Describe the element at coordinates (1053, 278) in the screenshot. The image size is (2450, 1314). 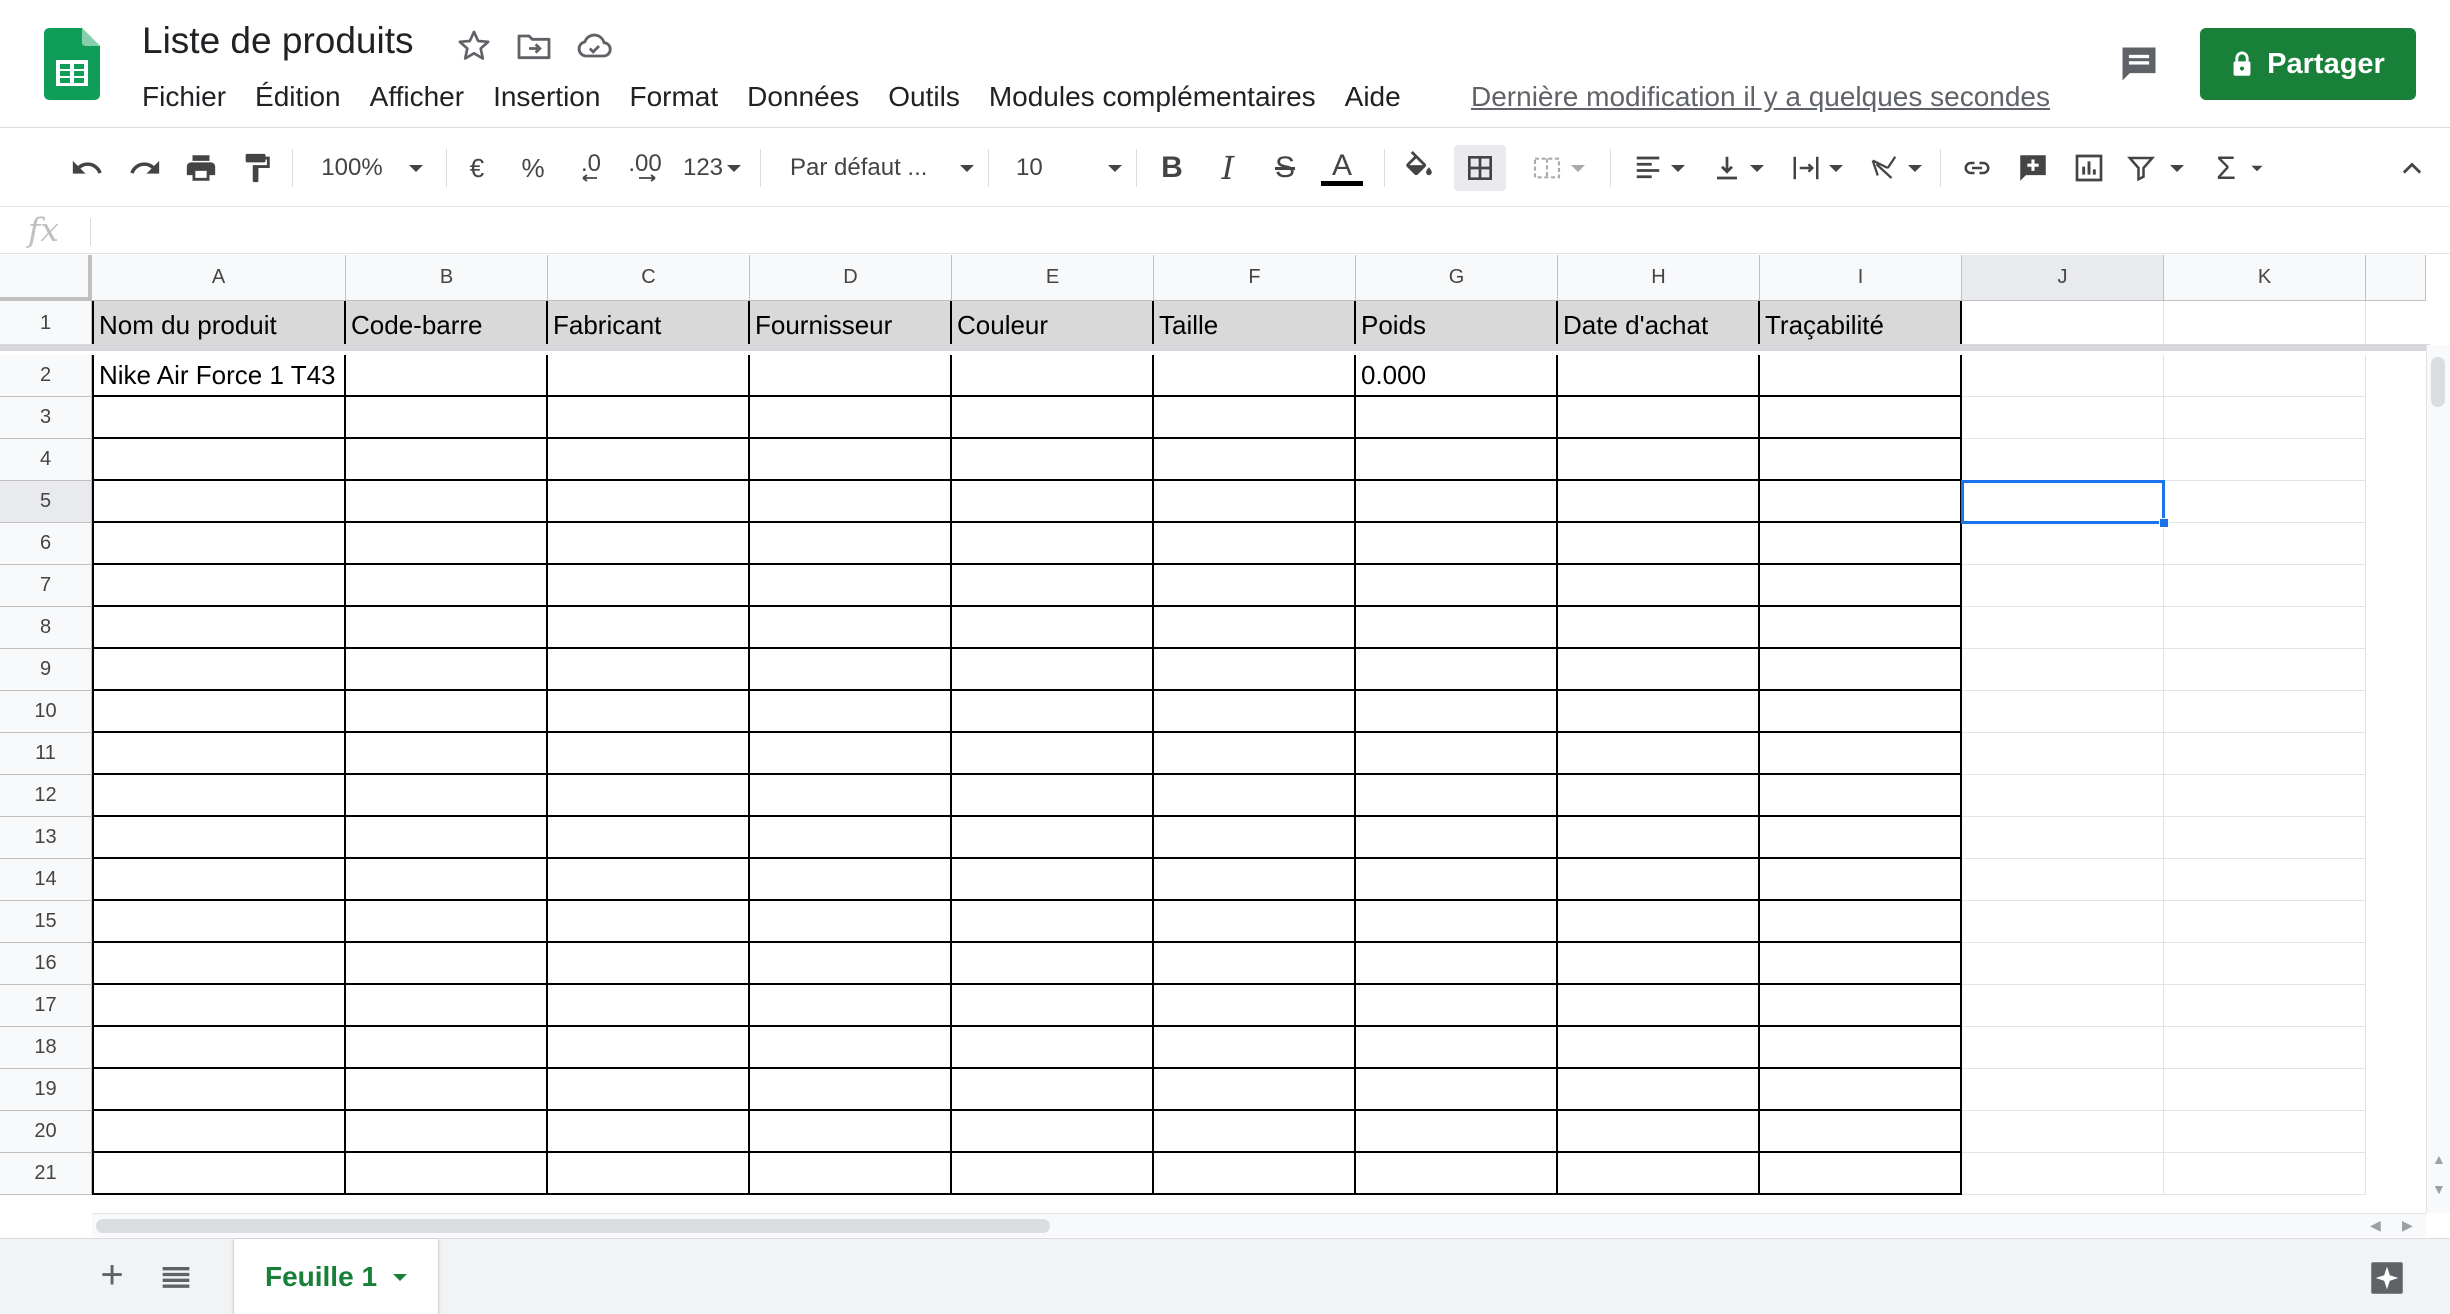
I see `column-header-e: E` at that location.